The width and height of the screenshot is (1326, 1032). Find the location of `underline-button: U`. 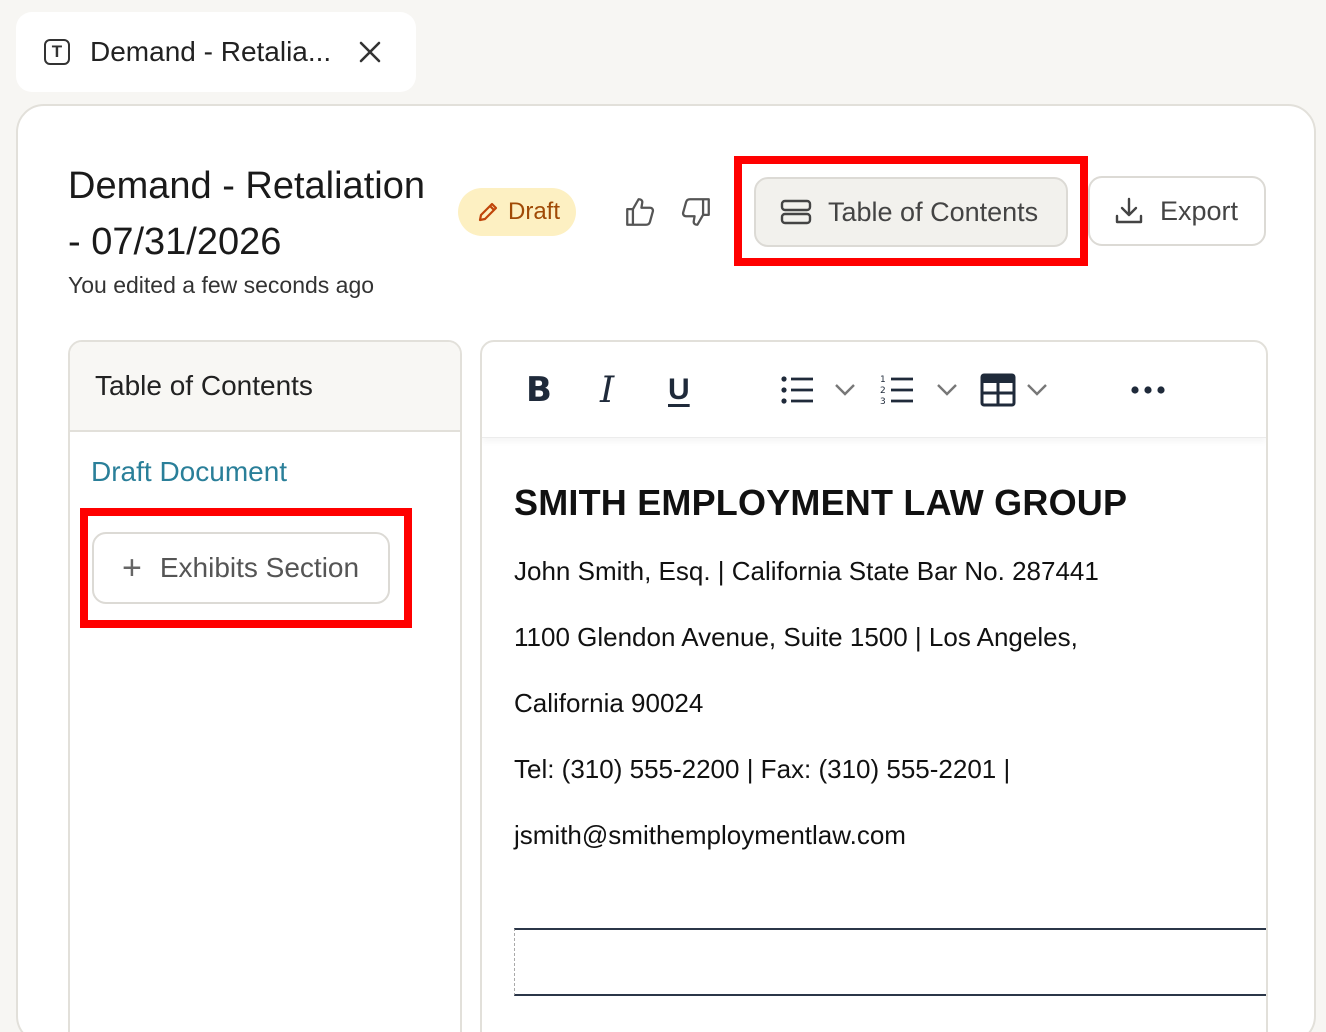

underline-button: U is located at coordinates (679, 390).